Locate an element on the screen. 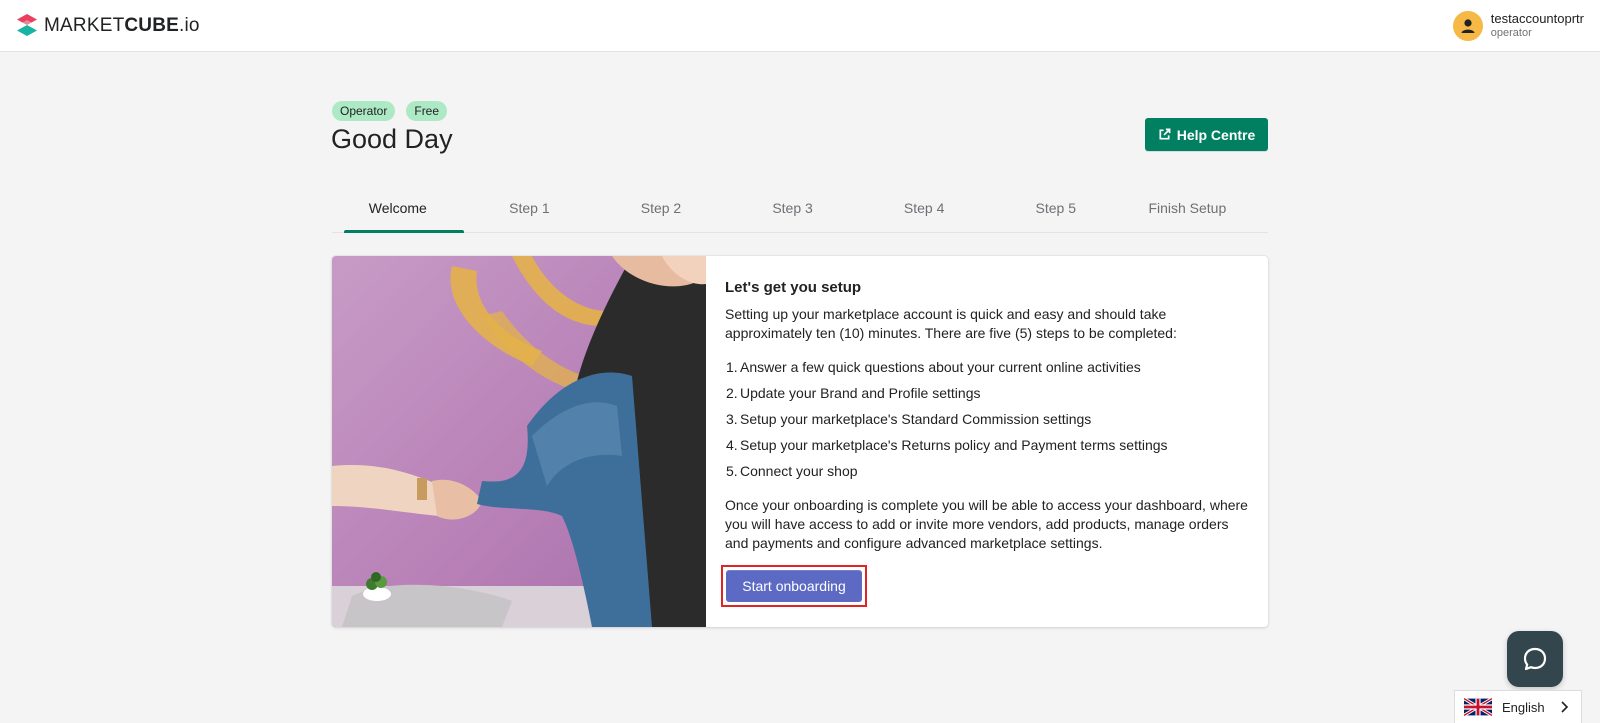 This screenshot has height=723, width=1600. user-menu: testaccountoprtr operator is located at coordinates (1518, 26).